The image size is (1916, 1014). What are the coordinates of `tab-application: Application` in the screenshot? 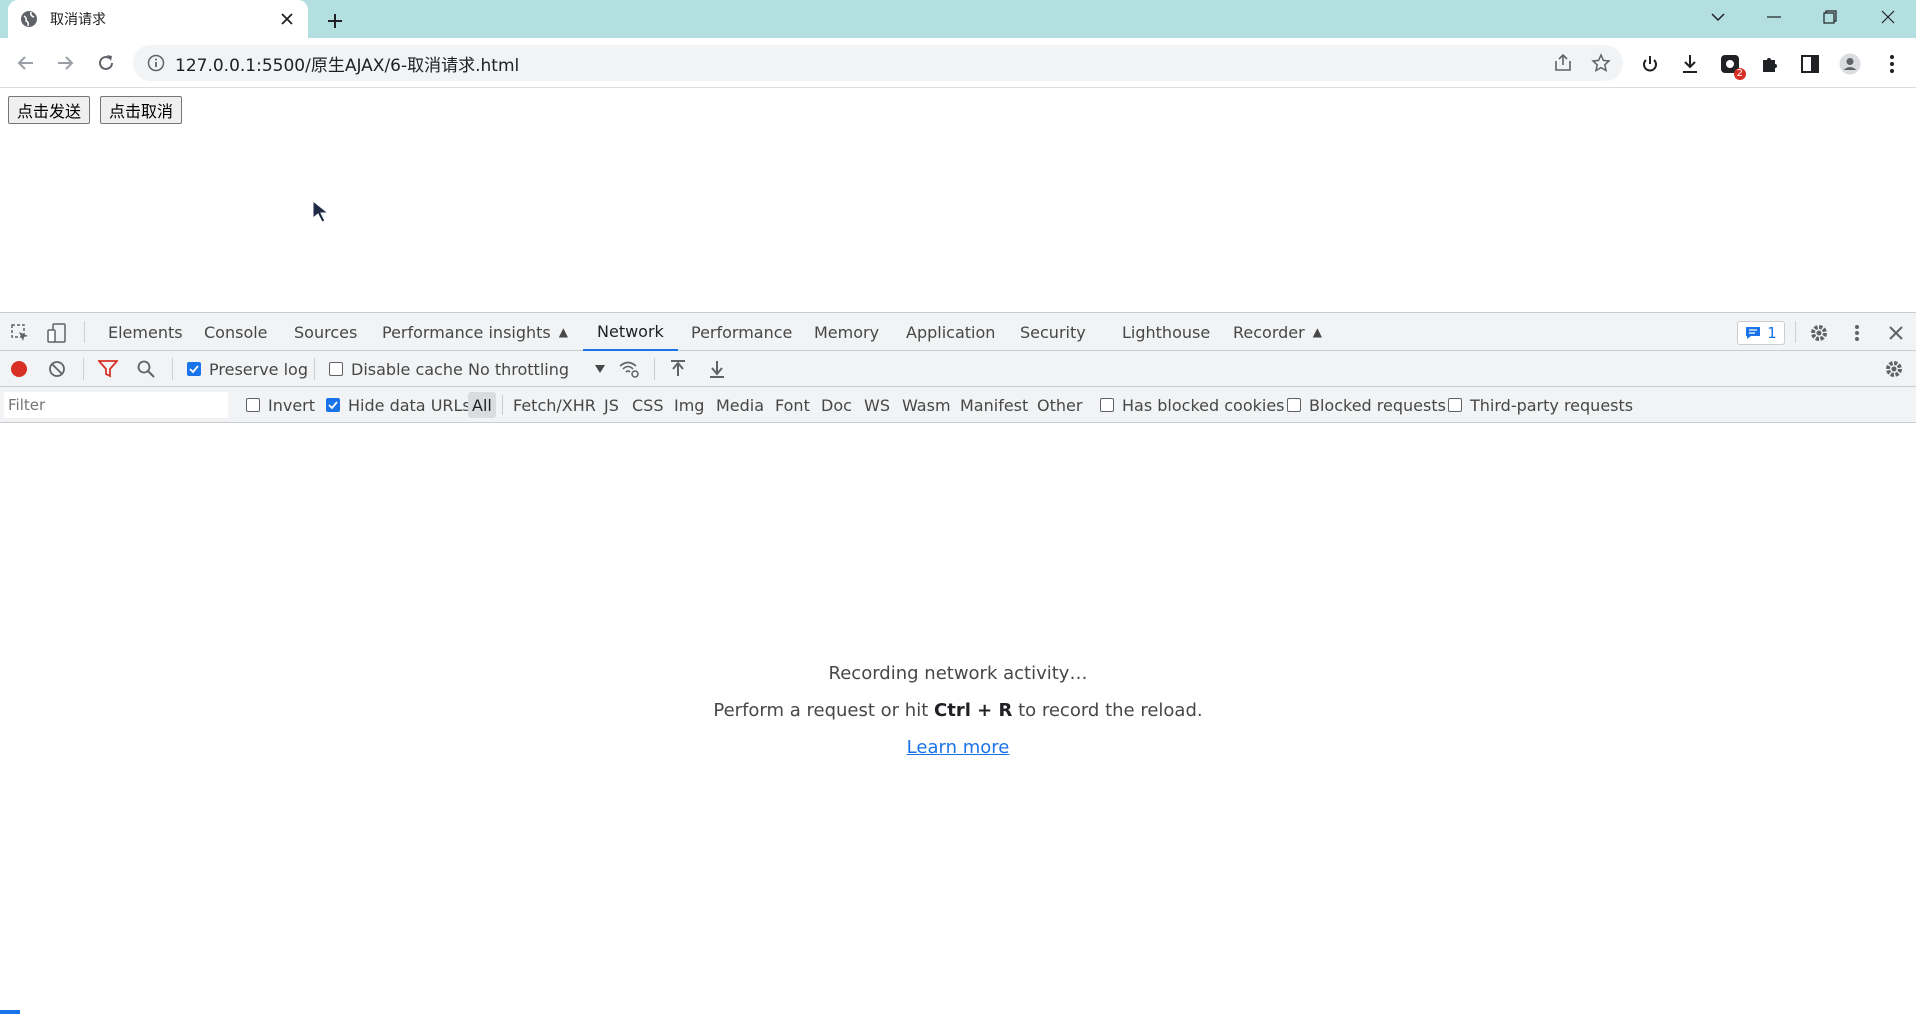 It's located at (950, 332).